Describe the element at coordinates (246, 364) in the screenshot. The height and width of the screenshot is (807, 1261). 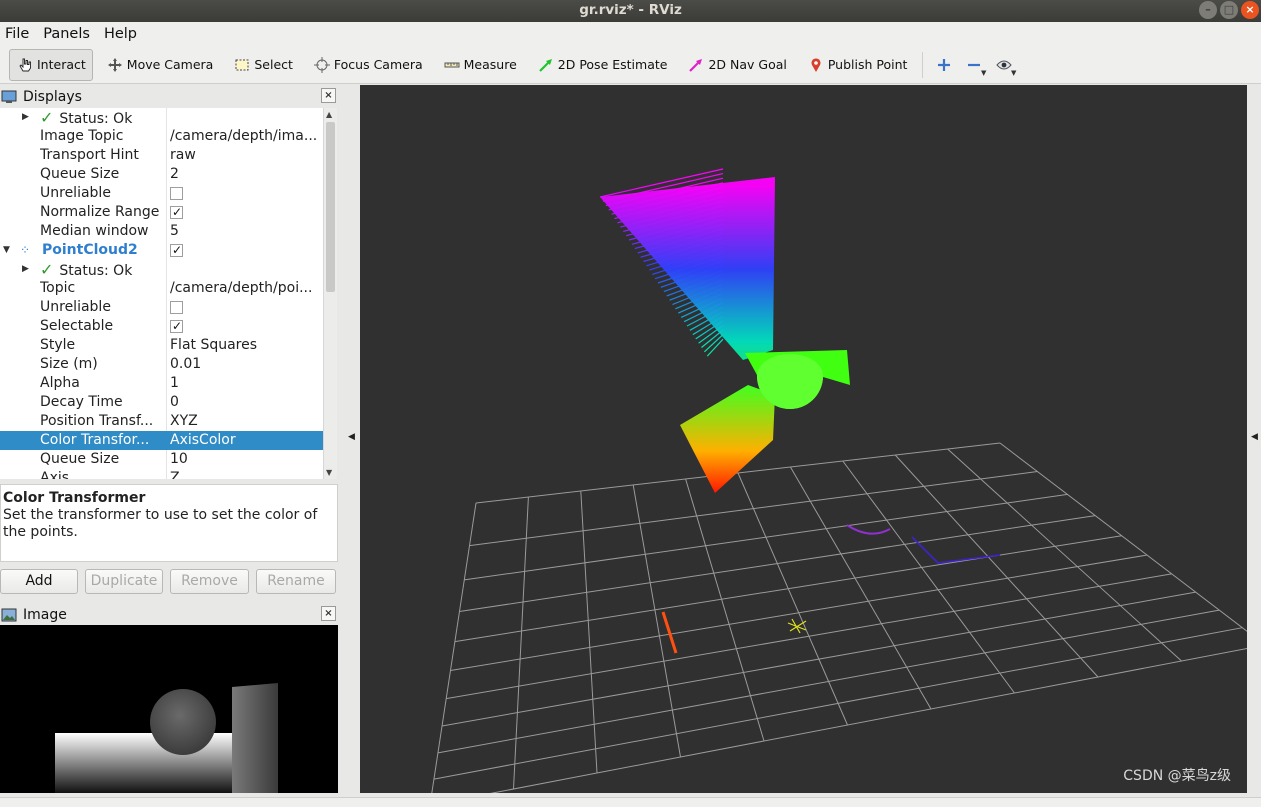
I see `property-value: 0.01` at that location.